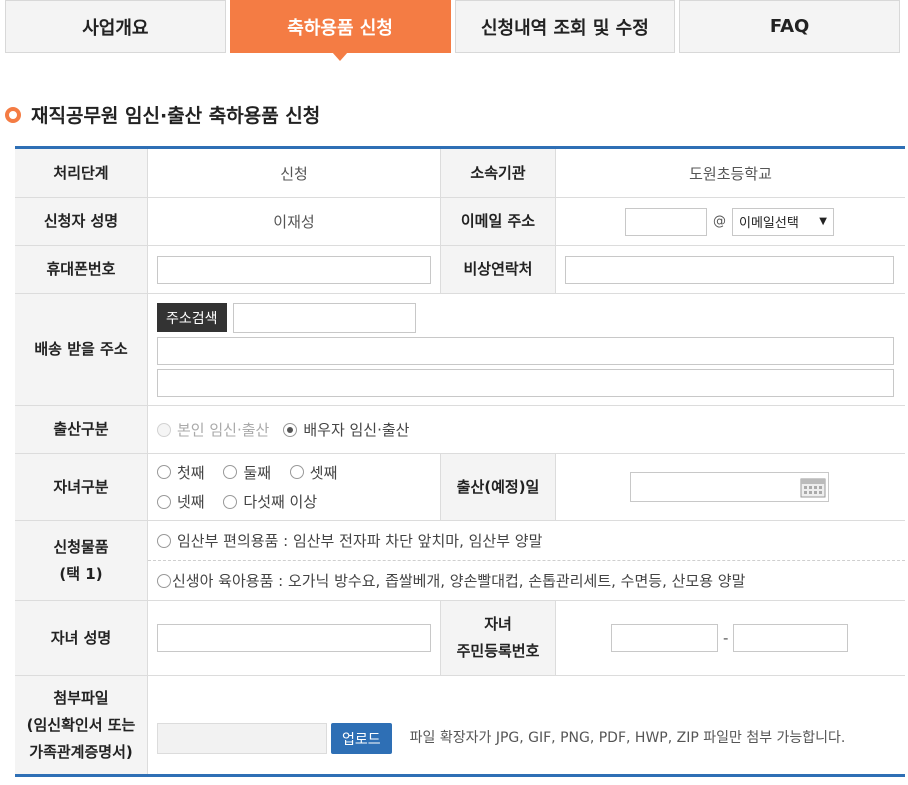 The image size is (908, 785). I want to click on zipcode-input, so click(324, 317).